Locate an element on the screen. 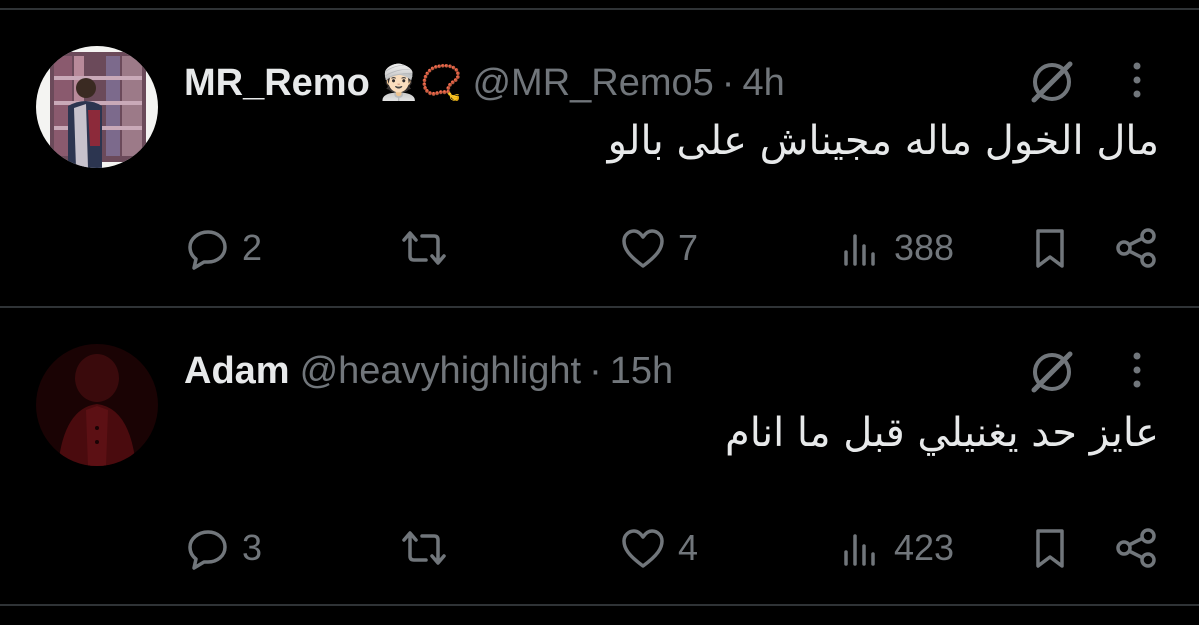 This screenshot has height=625, width=1199. like-button: 7 is located at coordinates (659, 248).